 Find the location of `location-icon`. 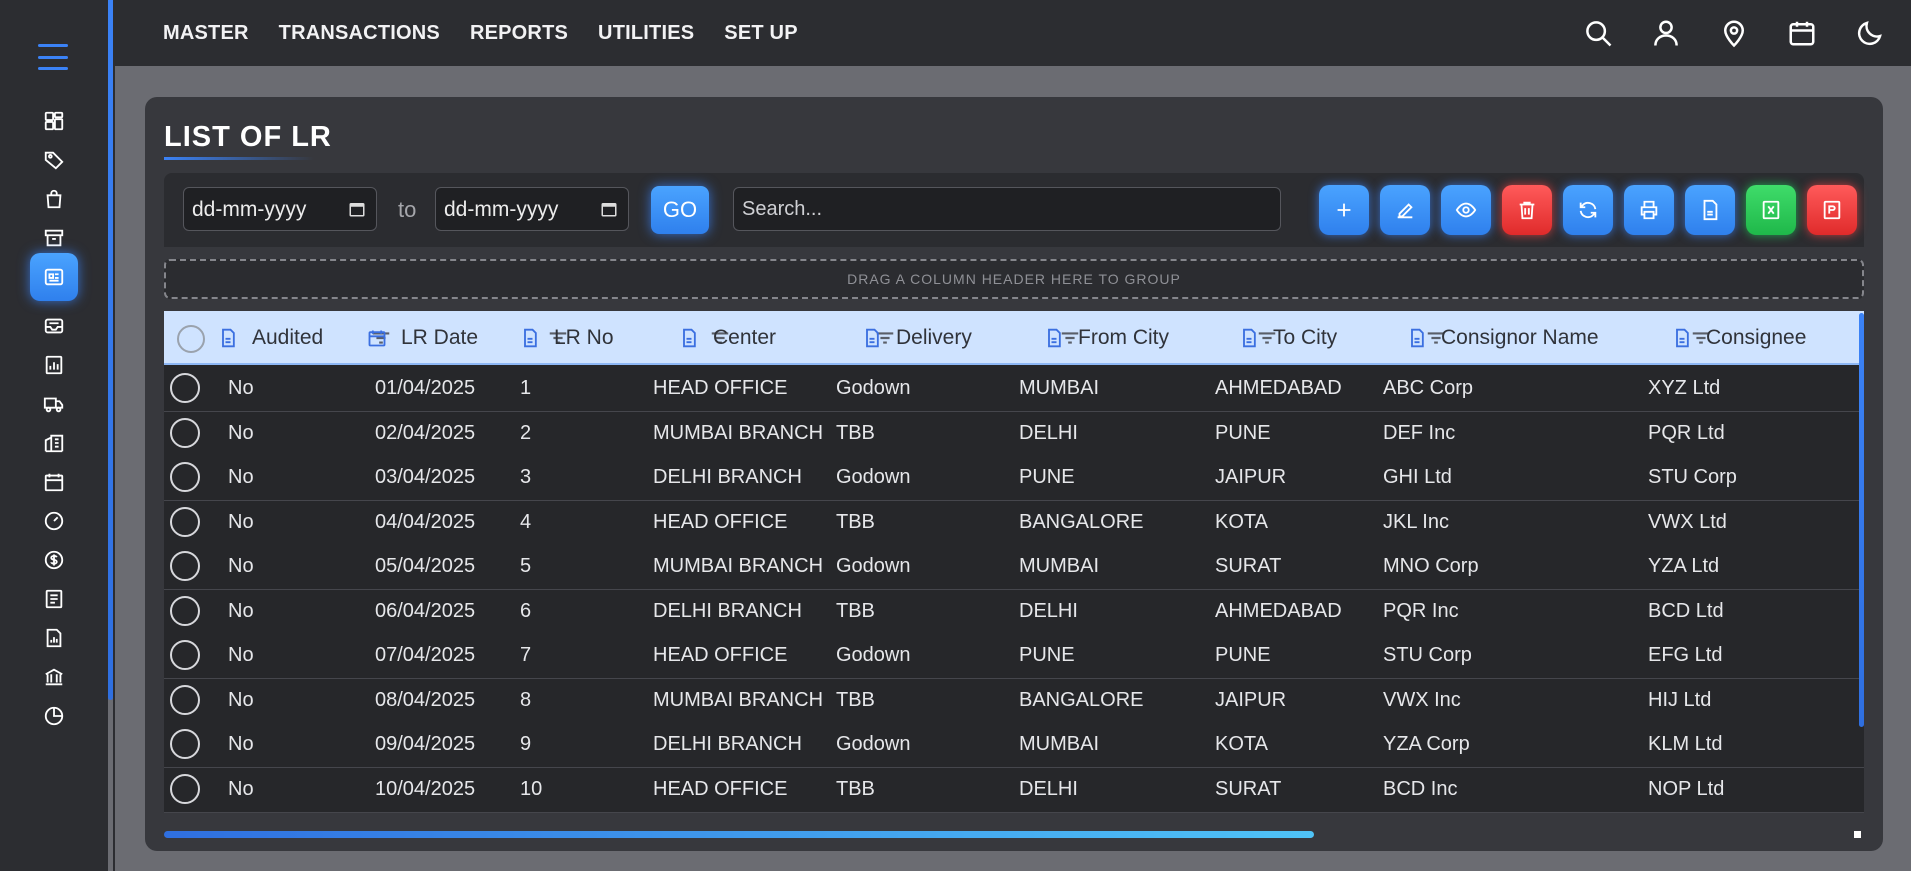

location-icon is located at coordinates (1734, 35).